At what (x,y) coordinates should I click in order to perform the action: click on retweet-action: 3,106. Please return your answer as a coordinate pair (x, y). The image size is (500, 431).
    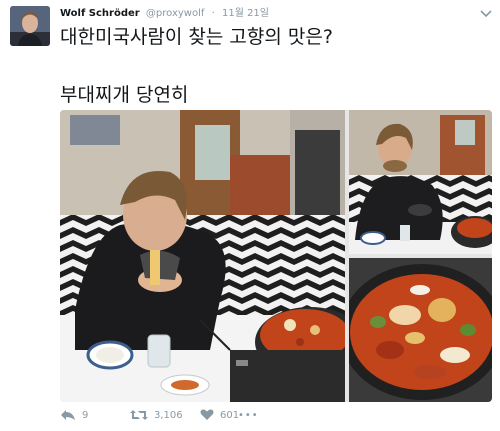
    Looking at the image, I should click on (156, 415).